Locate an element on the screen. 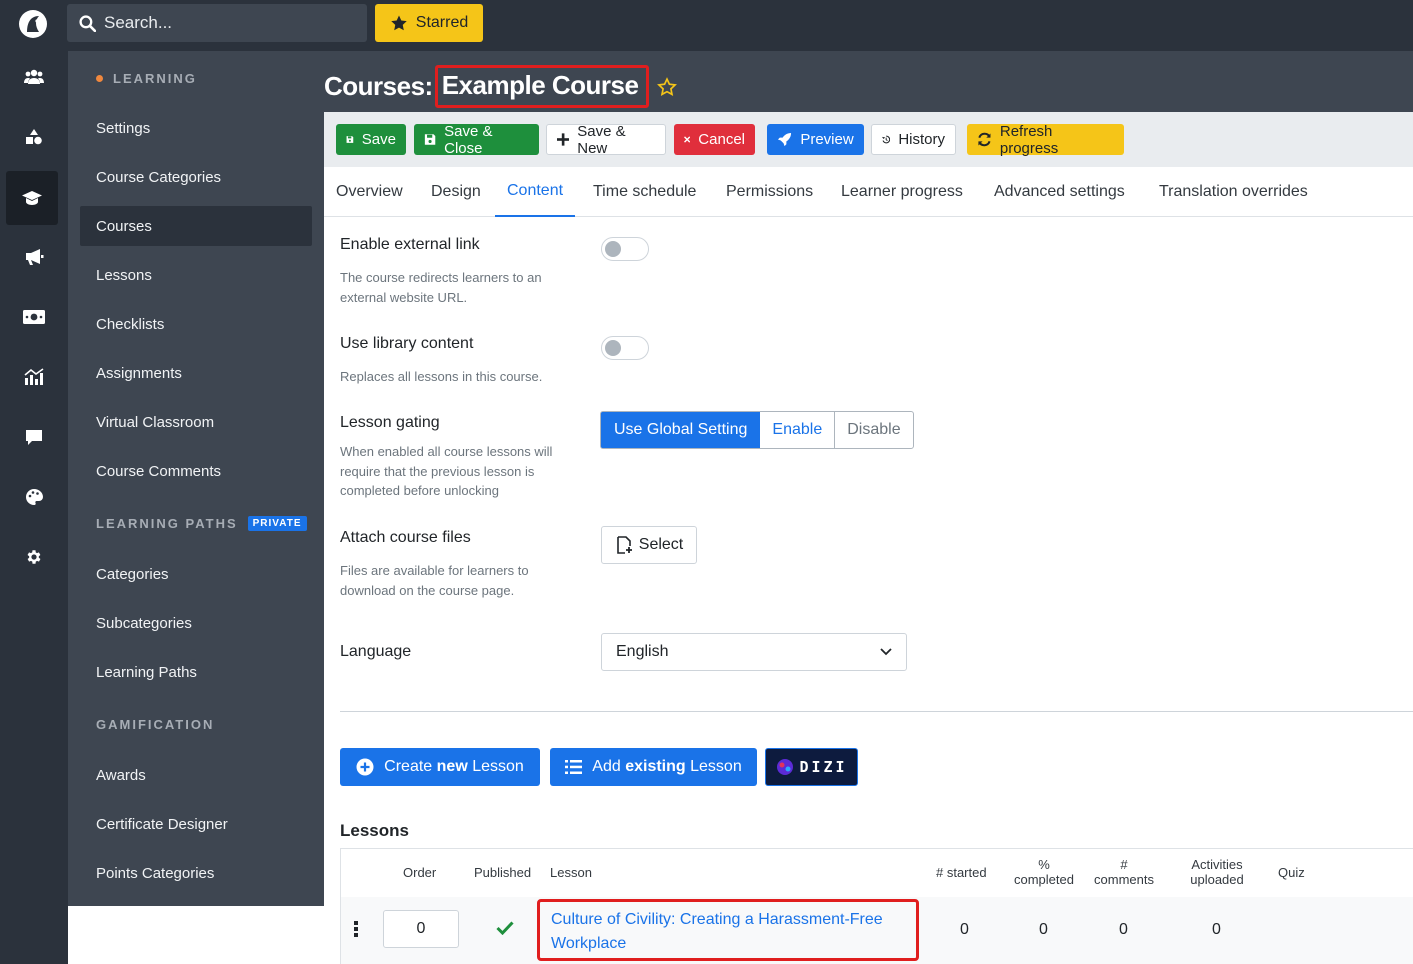 The width and height of the screenshot is (1413, 964). cancel-button: Cancel is located at coordinates (714, 139).